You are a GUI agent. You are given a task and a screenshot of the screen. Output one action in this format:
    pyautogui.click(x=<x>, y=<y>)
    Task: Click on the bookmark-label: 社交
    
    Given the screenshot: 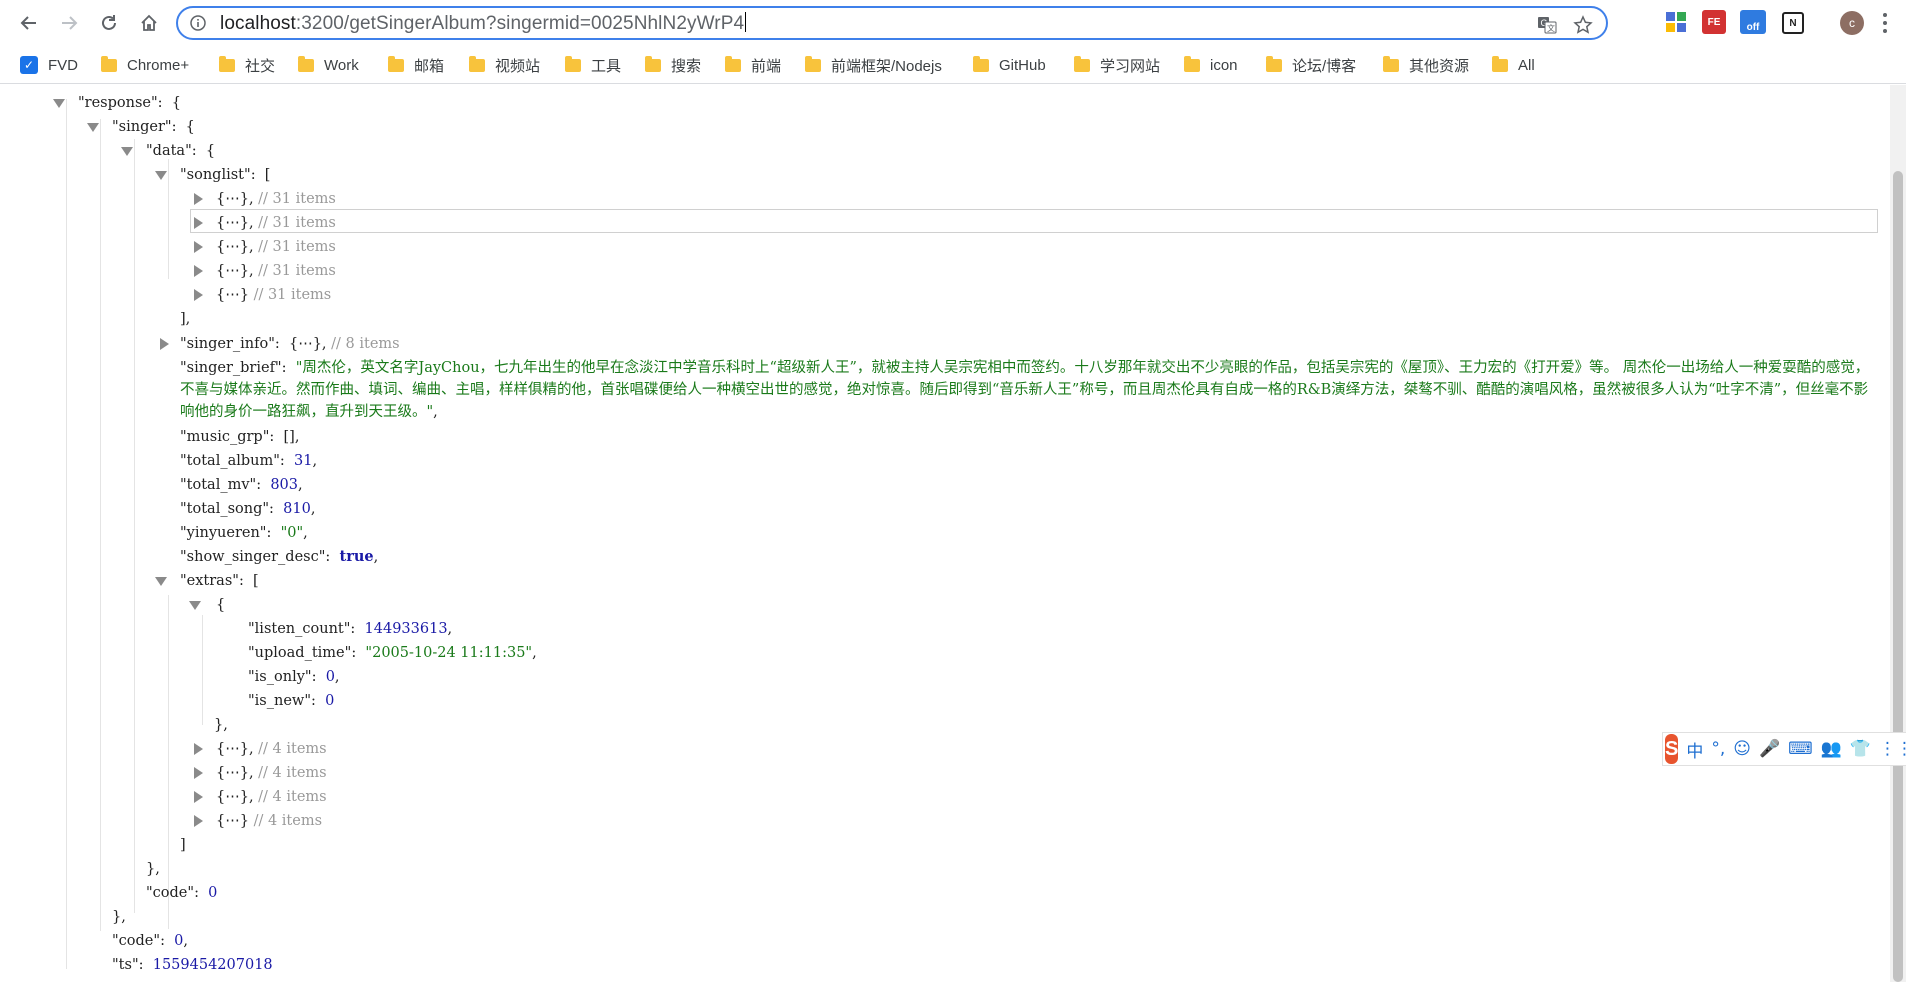 What is the action you would take?
    pyautogui.click(x=260, y=66)
    